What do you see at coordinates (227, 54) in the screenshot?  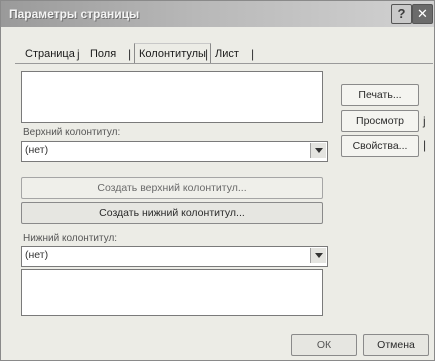 I see `tab-sheet: Лист` at bounding box center [227, 54].